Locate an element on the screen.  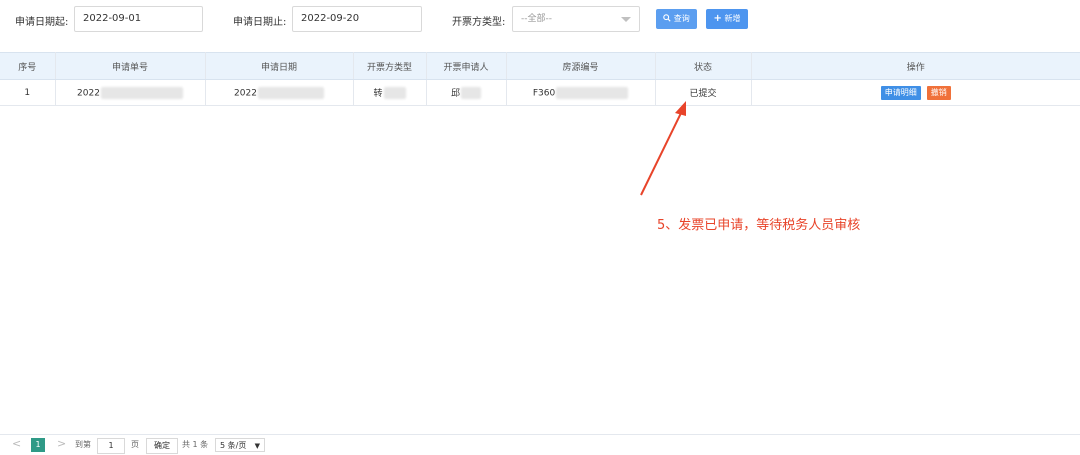
next-page-button: > is located at coordinates (61, 443).